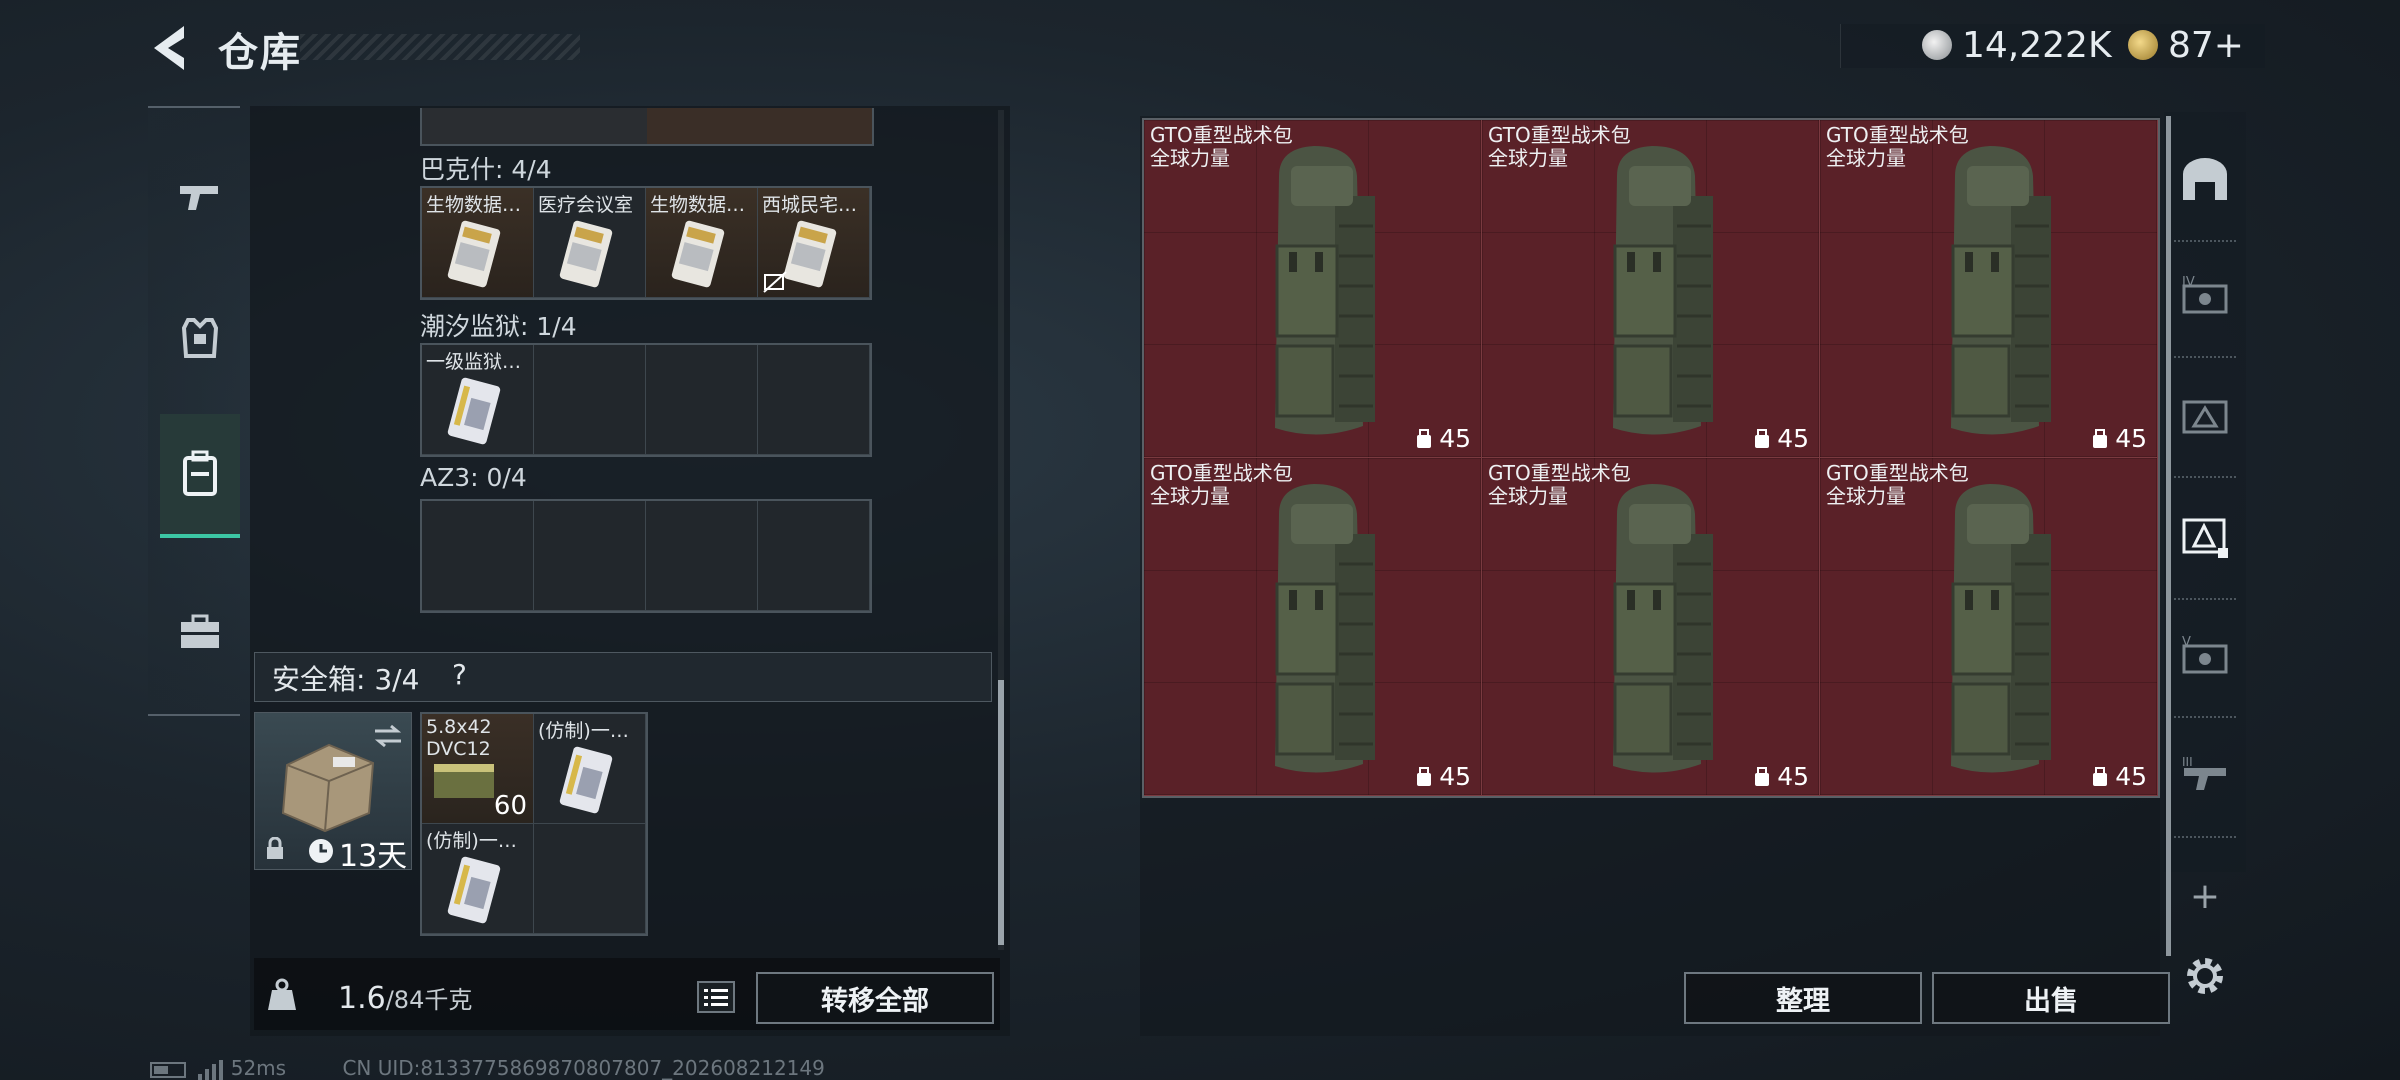 Image resolution: width=2400 pixels, height=1080 pixels. Describe the element at coordinates (2143, 45) in the screenshot. I see `gold-coin-icon` at that location.